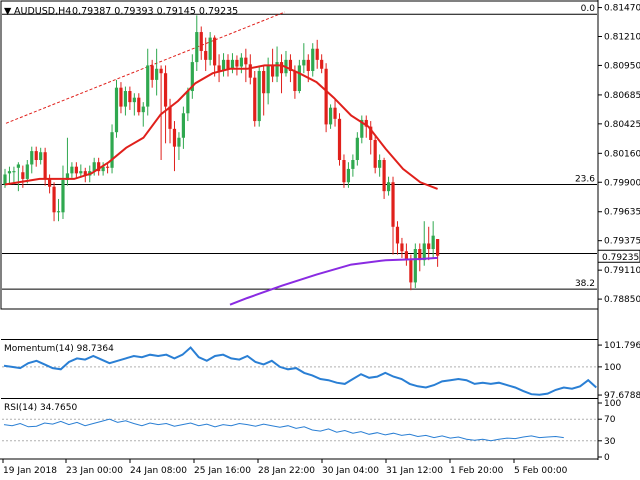  I want to click on price-tick-label: 0.81470, so click(622, 9).